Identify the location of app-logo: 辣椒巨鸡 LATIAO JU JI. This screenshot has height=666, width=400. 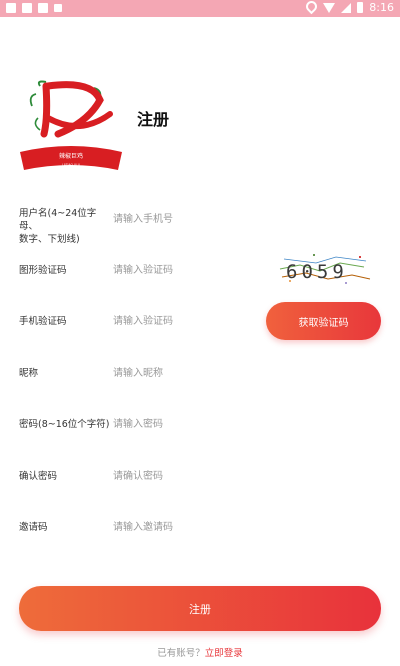
(71, 125).